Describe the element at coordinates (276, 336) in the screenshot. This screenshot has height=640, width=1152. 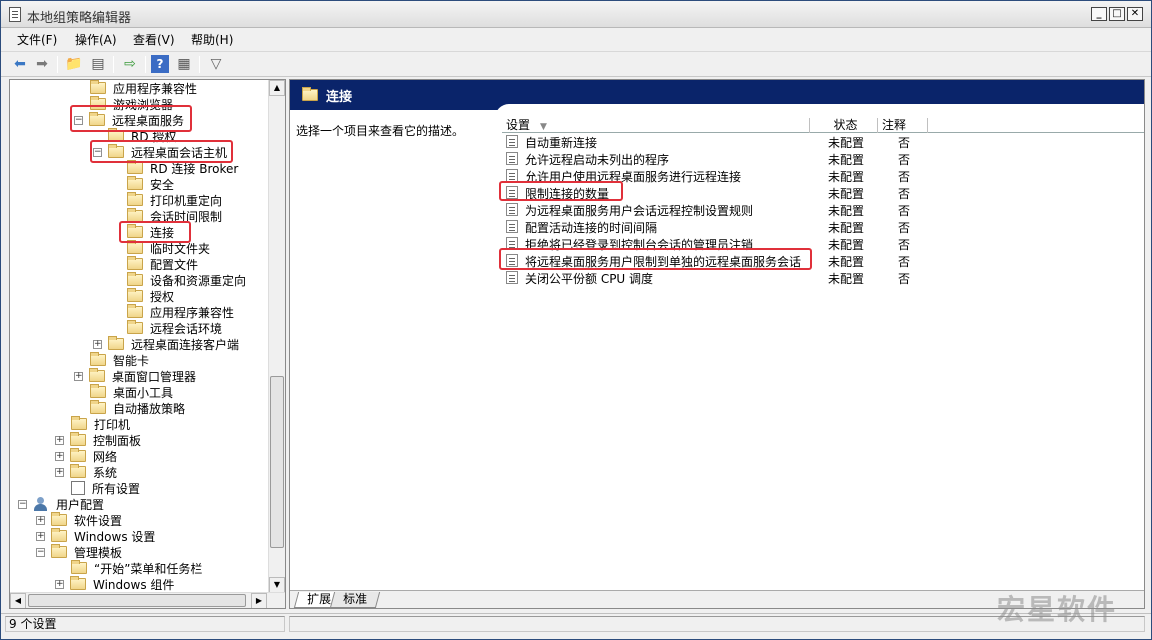
I see `tree-vertical-scrollbar: ▲ ▼` at that location.